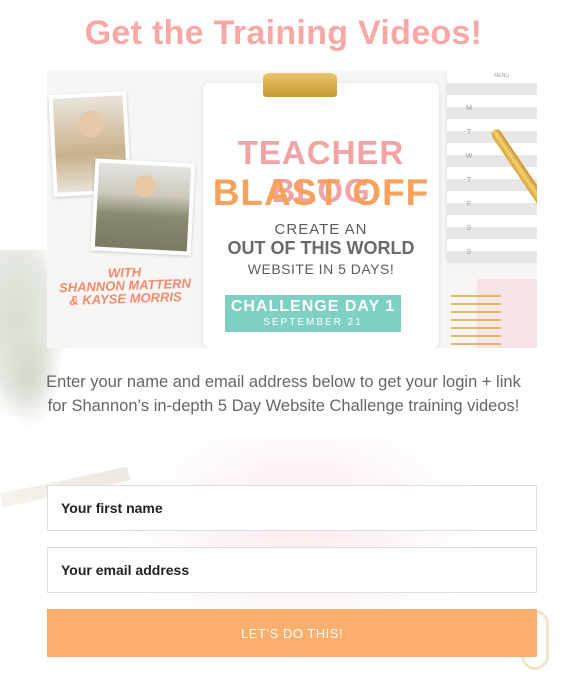 This screenshot has width=567, height=675. Describe the element at coordinates (469, 156) in the screenshot. I see `planner-day: W` at that location.